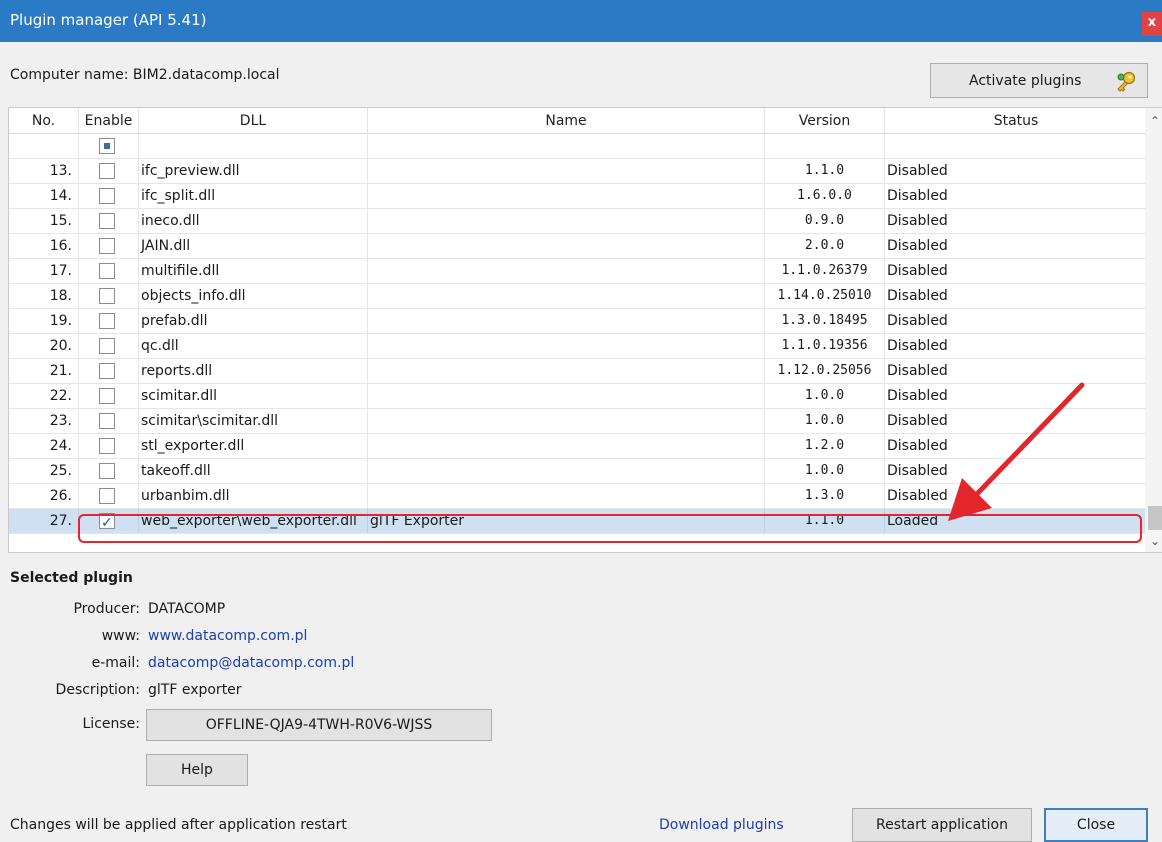 This screenshot has height=842, width=1162. What do you see at coordinates (825, 321) in the screenshot?
I see `row-version-cell: 1.3.0.18495` at bounding box center [825, 321].